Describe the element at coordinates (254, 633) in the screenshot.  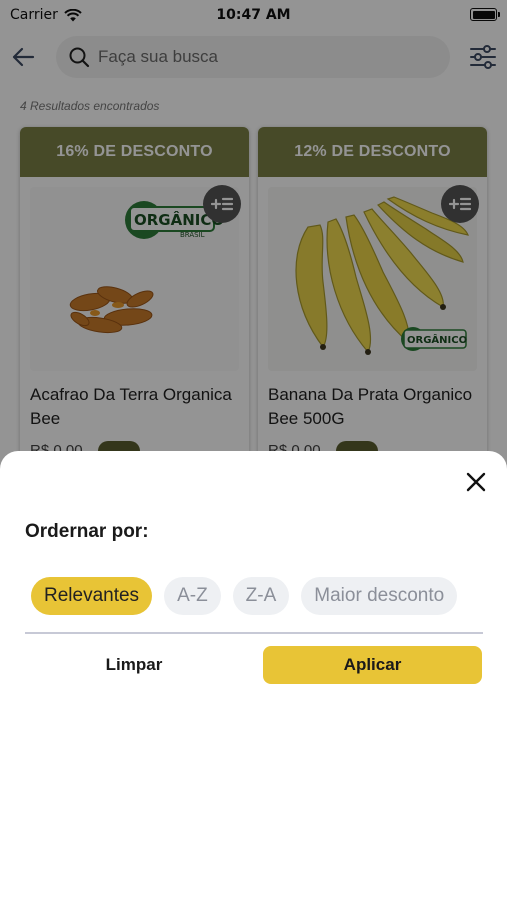
I see `divider` at that location.